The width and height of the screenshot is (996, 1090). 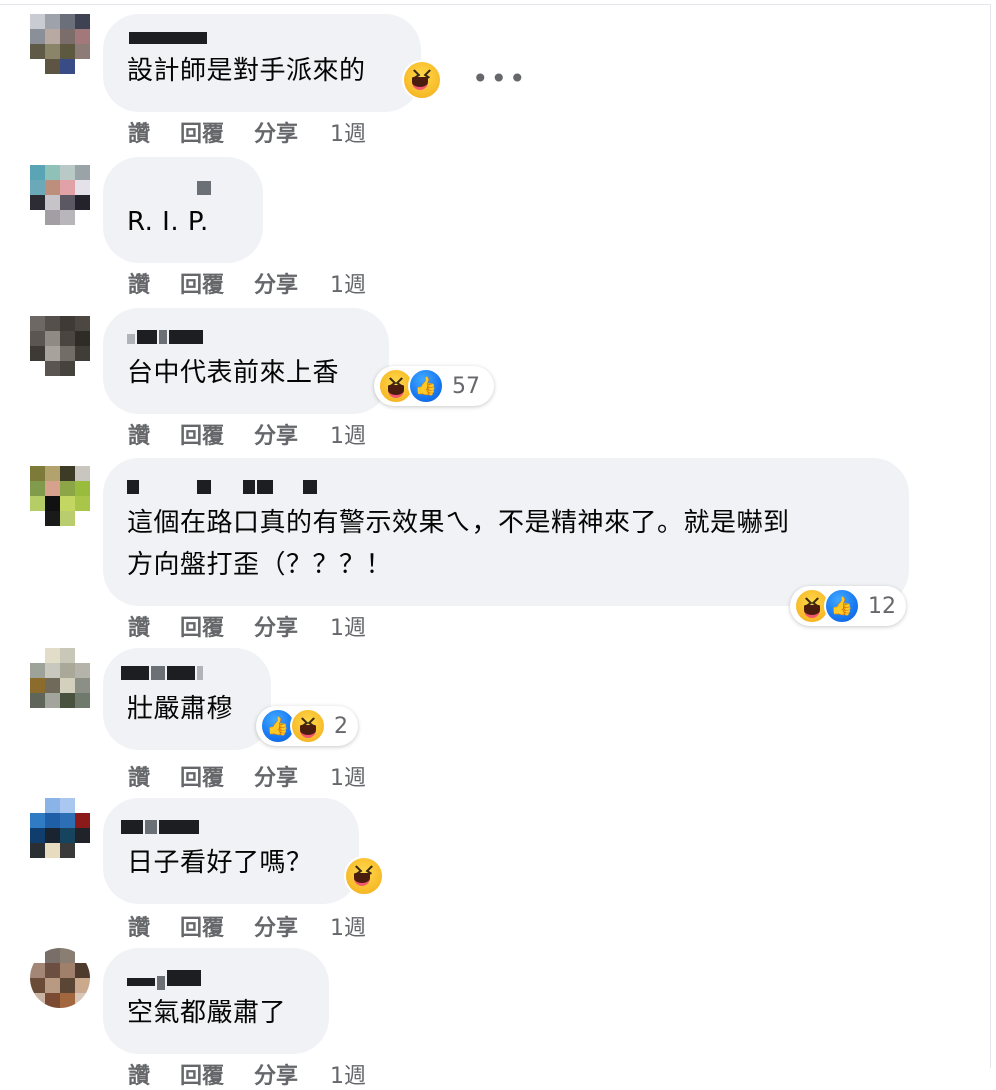 I want to click on right-border, so click(x=990, y=536).